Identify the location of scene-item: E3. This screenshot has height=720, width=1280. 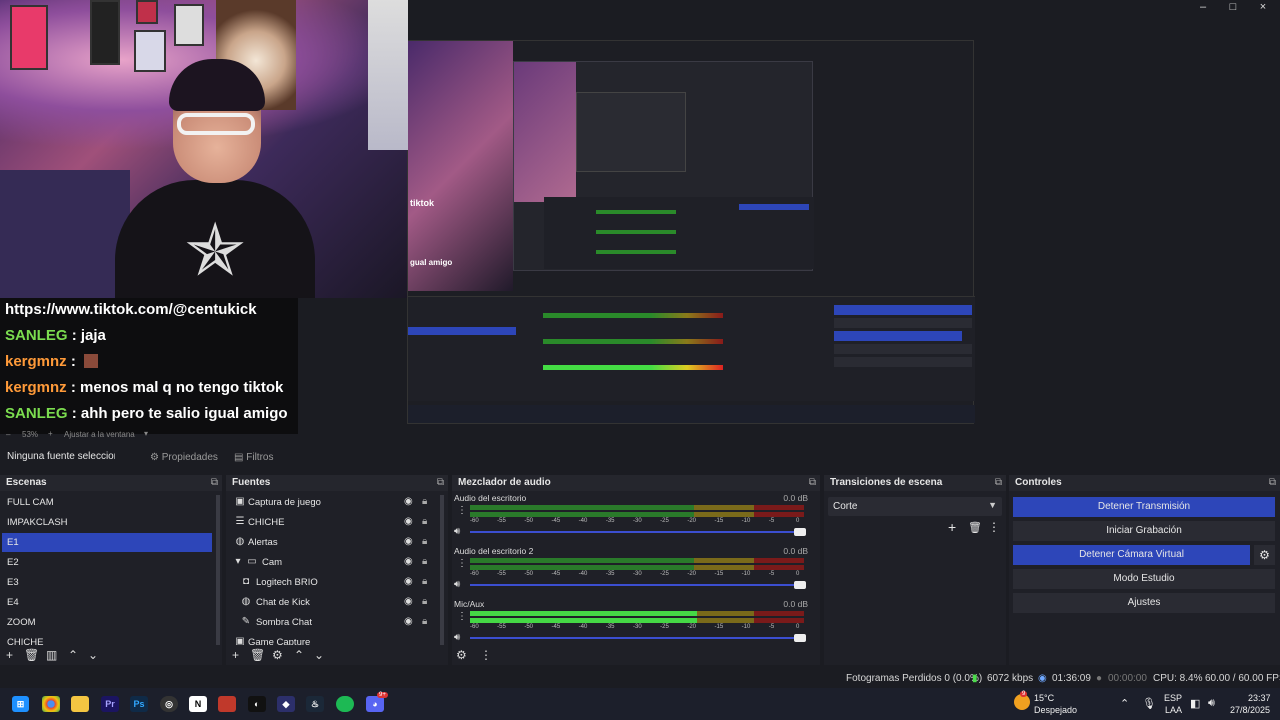
(107, 582).